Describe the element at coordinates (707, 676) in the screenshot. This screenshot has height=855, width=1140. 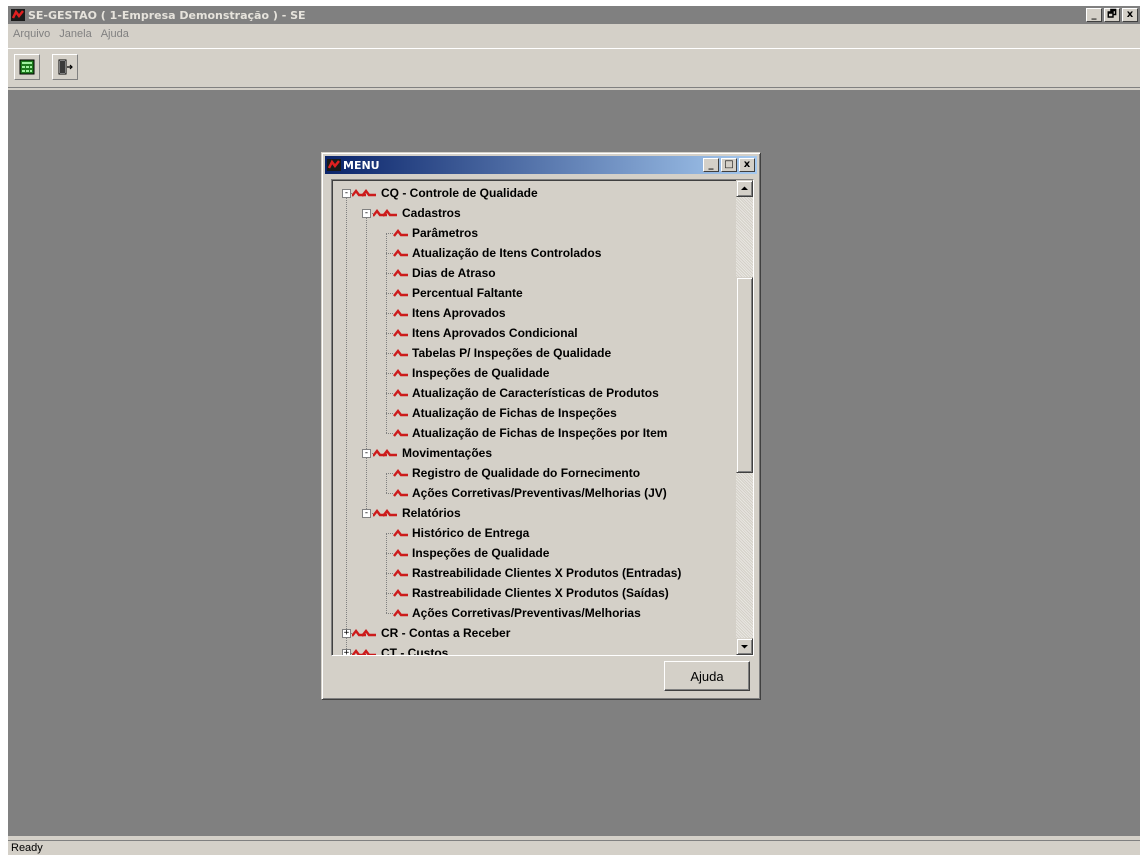
I see `help-button: Ajuda` at that location.